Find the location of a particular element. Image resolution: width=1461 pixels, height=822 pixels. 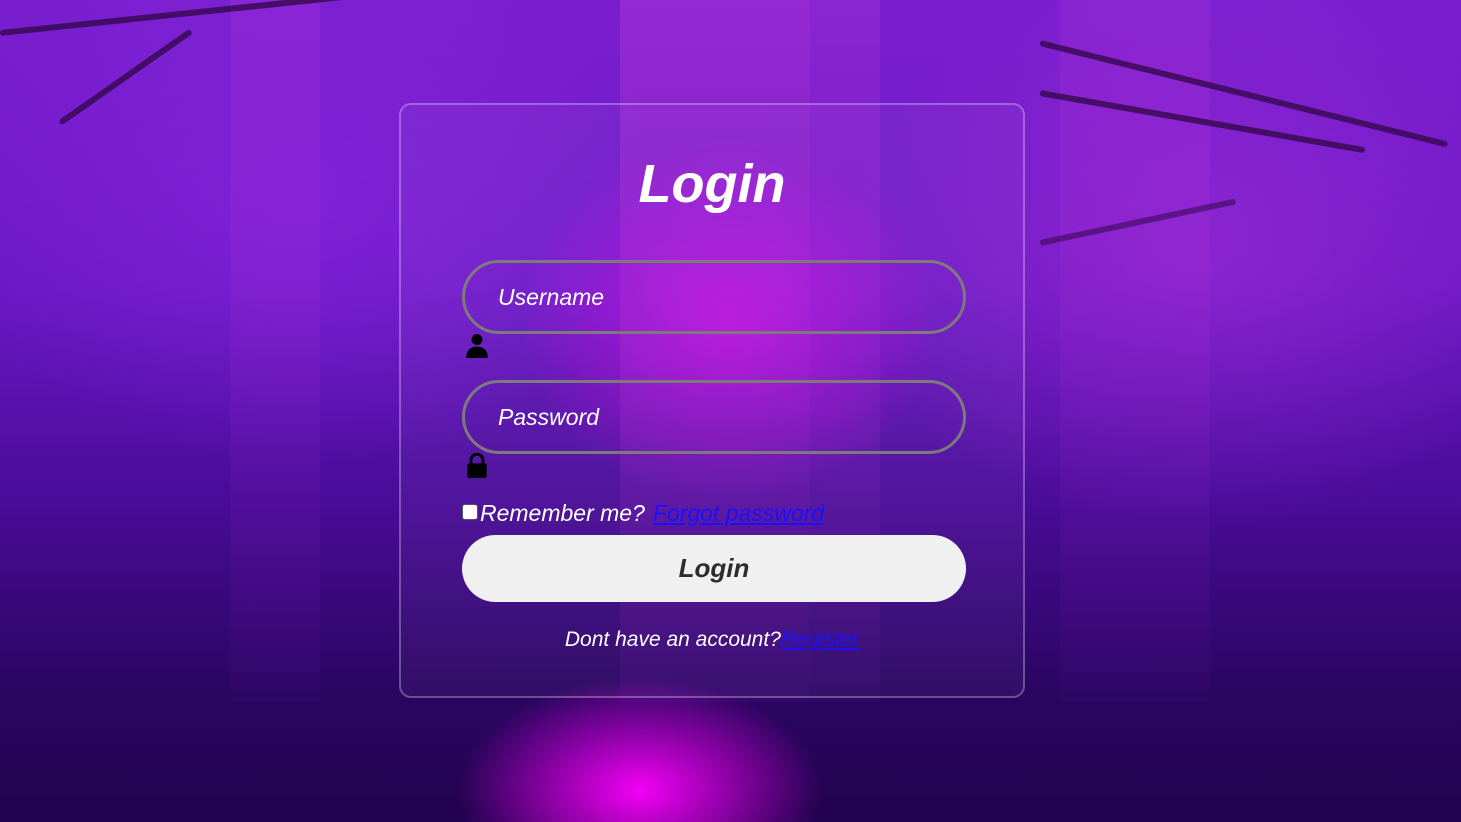

lock-icon is located at coordinates (477, 465).